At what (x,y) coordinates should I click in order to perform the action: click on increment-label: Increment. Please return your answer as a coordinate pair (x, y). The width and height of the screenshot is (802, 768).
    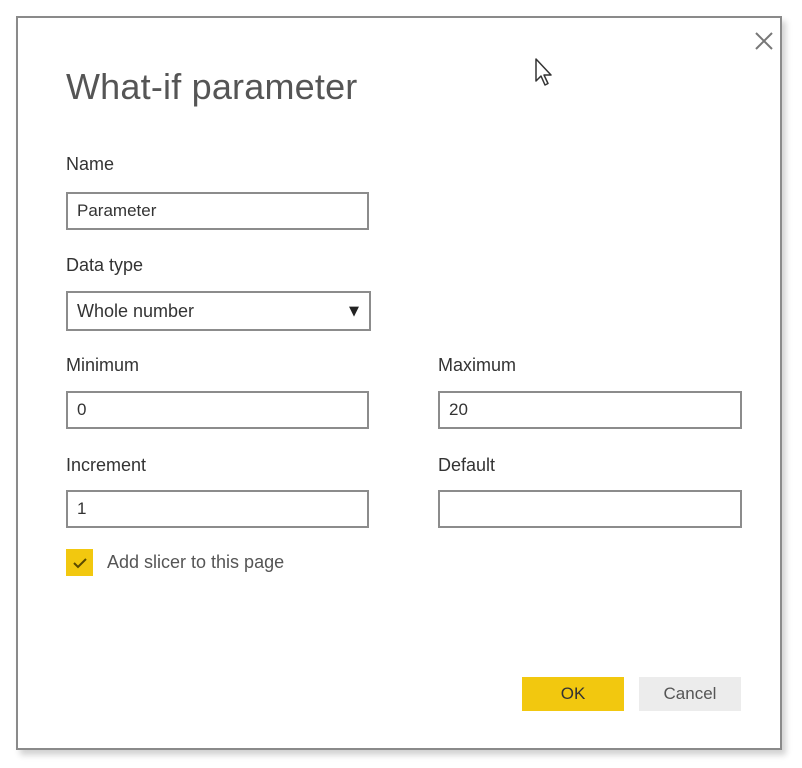
    Looking at the image, I should click on (106, 465).